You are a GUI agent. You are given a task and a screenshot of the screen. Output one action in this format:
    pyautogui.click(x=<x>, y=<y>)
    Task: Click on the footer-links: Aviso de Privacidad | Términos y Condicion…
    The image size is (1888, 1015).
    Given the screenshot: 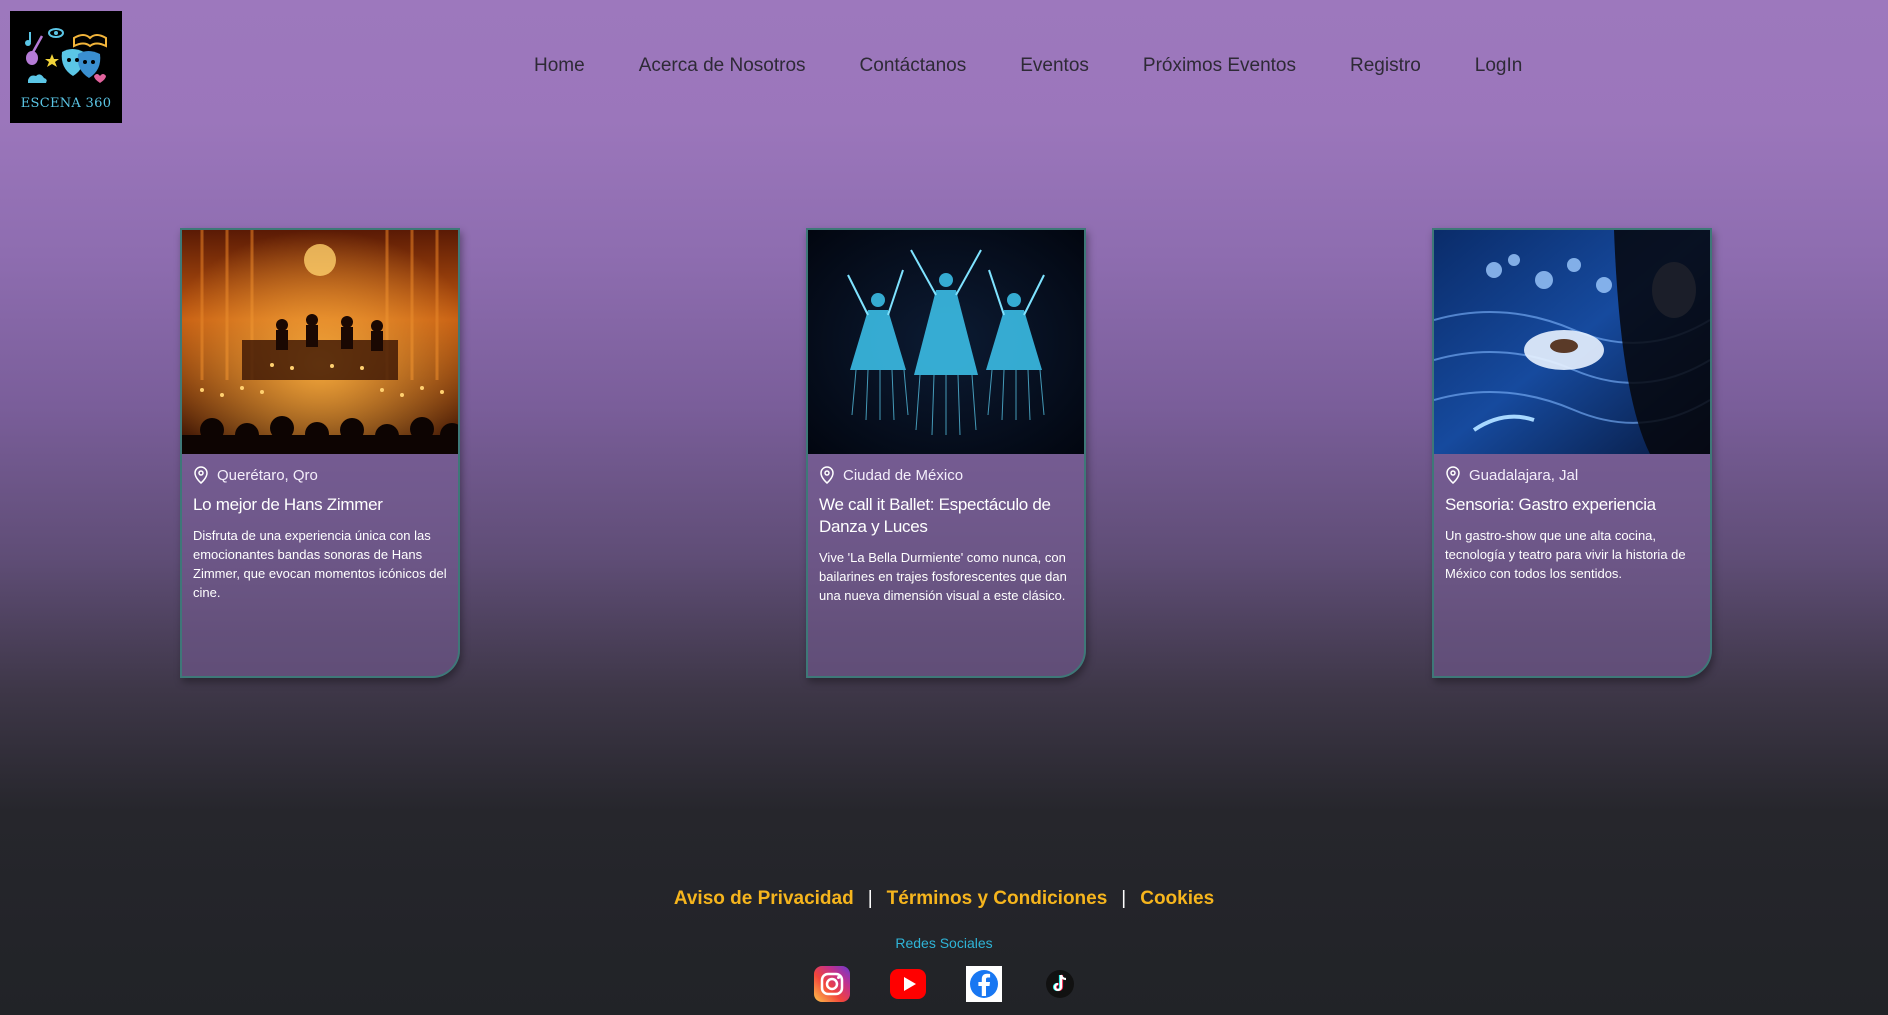 What is the action you would take?
    pyautogui.click(x=944, y=899)
    